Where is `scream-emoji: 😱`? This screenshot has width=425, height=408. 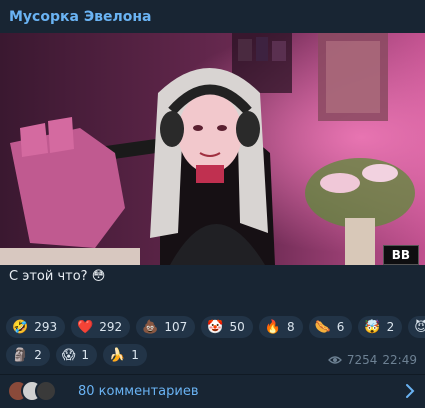
scream-emoji: 😱 is located at coordinates (68, 355).